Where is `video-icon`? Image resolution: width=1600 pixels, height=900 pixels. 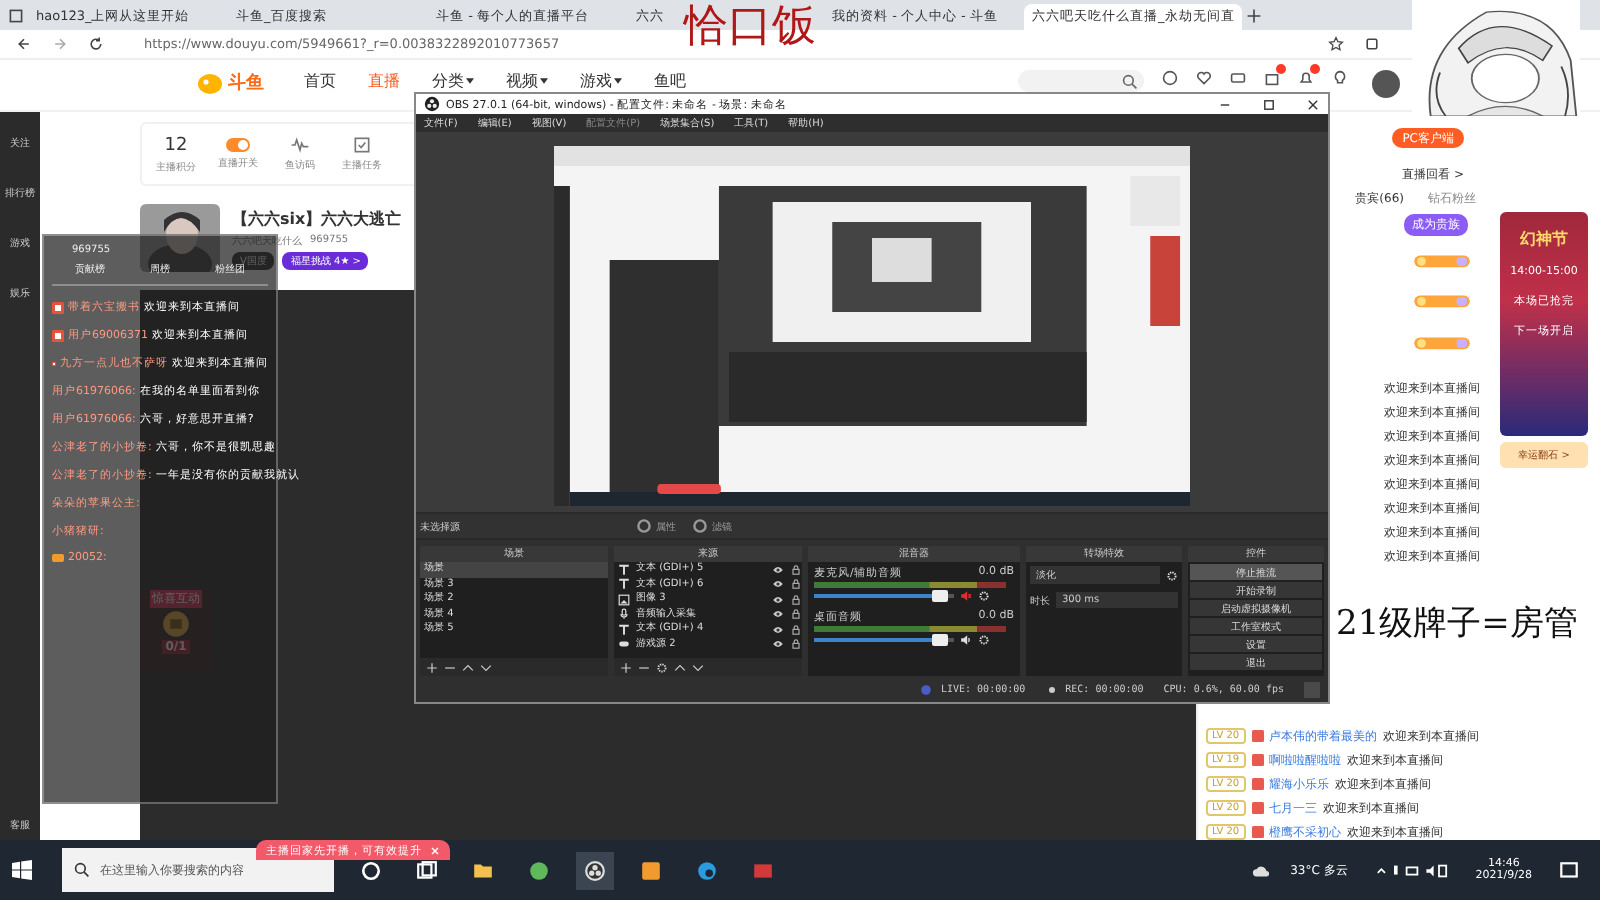 video-icon is located at coordinates (1238, 78).